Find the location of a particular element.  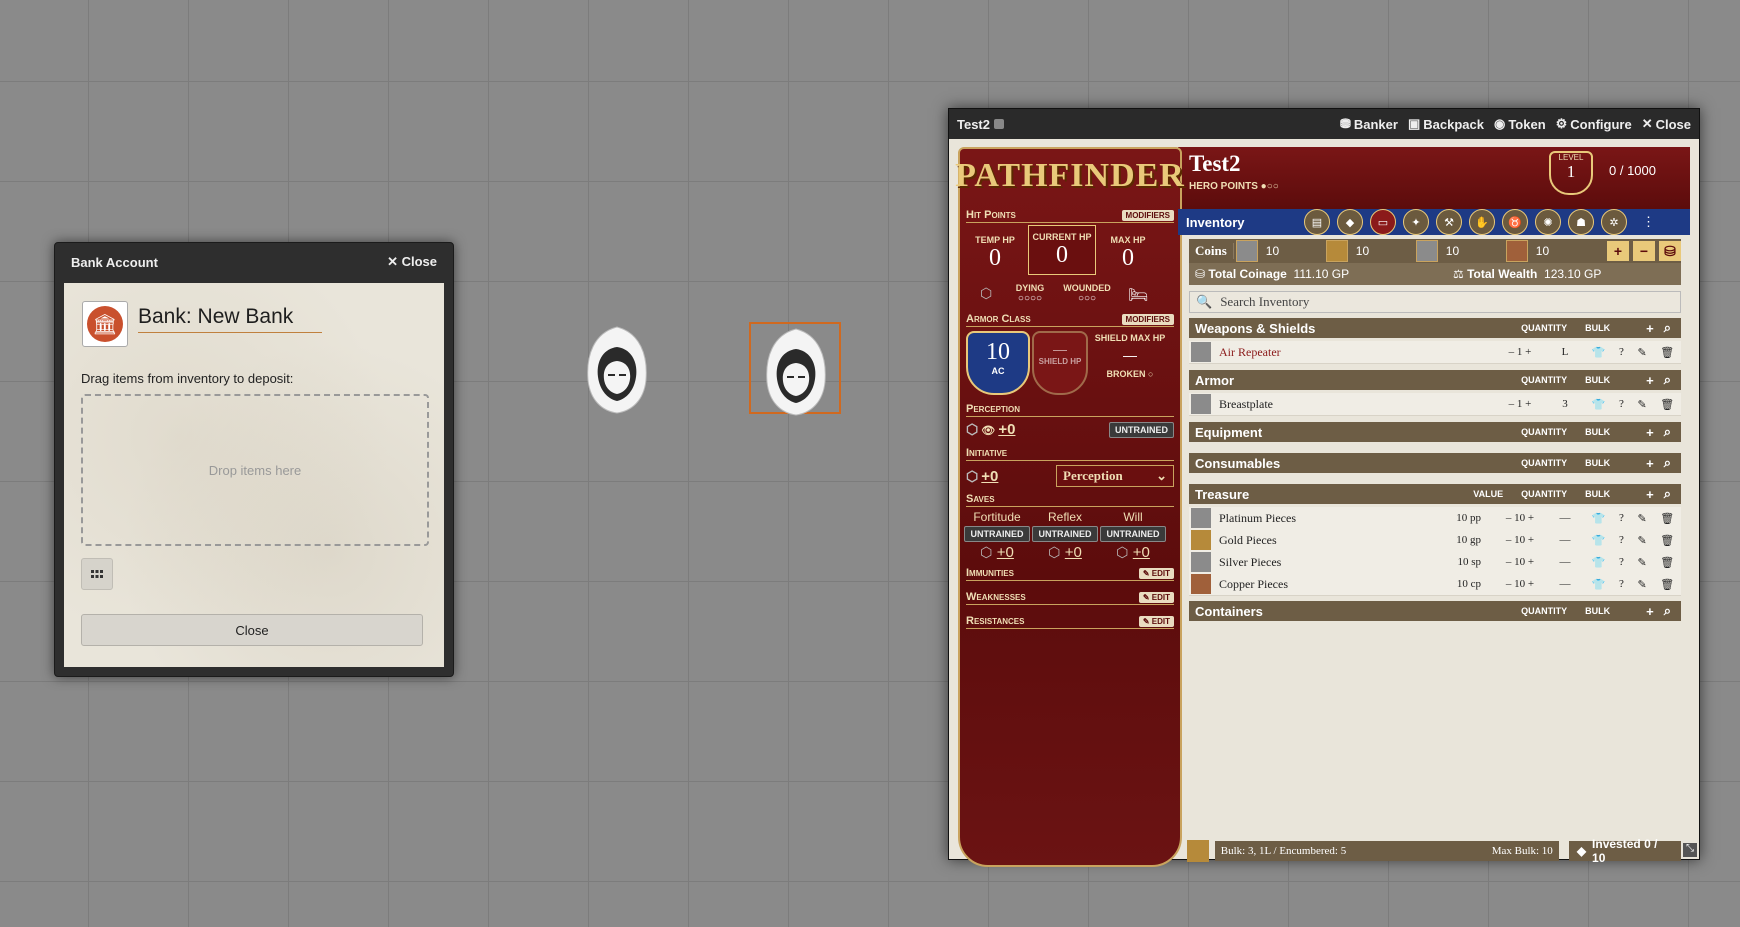

experience: 0 / 1000 is located at coordinates (1632, 170).